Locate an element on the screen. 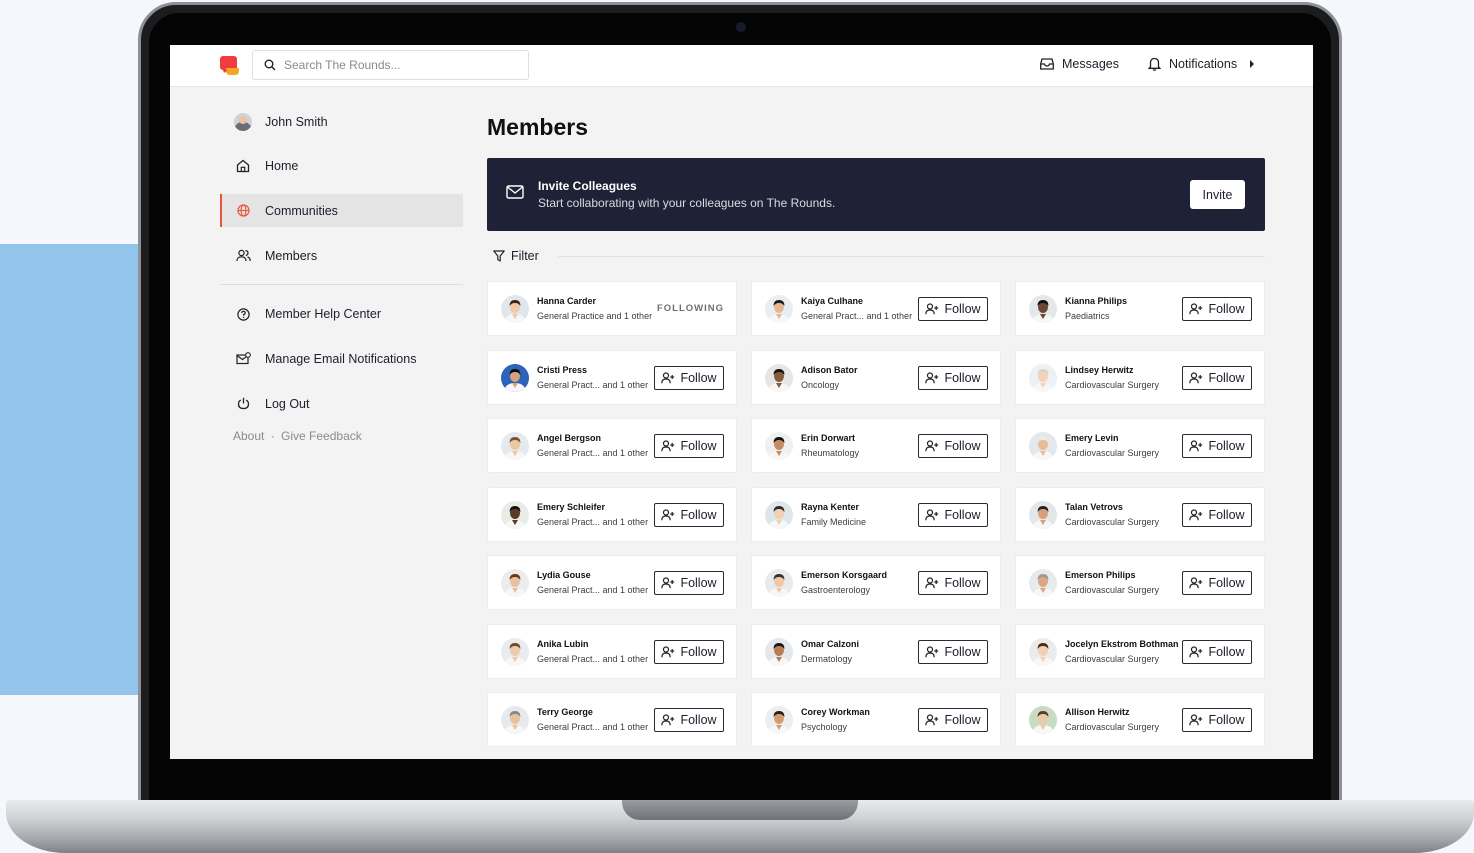 This screenshot has width=1474, height=853. filter-button: Filter is located at coordinates (516, 256).